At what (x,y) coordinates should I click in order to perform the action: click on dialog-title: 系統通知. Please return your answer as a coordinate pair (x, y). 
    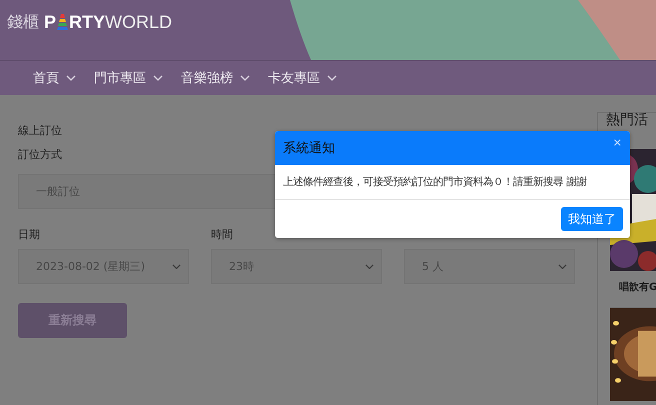
    Looking at the image, I should click on (309, 148).